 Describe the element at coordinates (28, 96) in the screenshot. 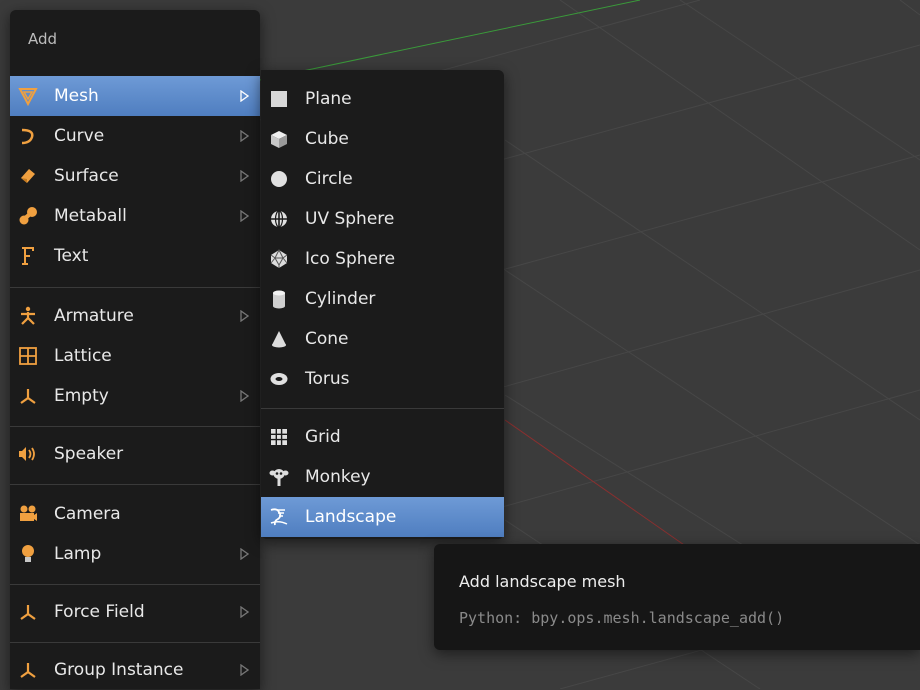

I see `mesh-icon` at that location.